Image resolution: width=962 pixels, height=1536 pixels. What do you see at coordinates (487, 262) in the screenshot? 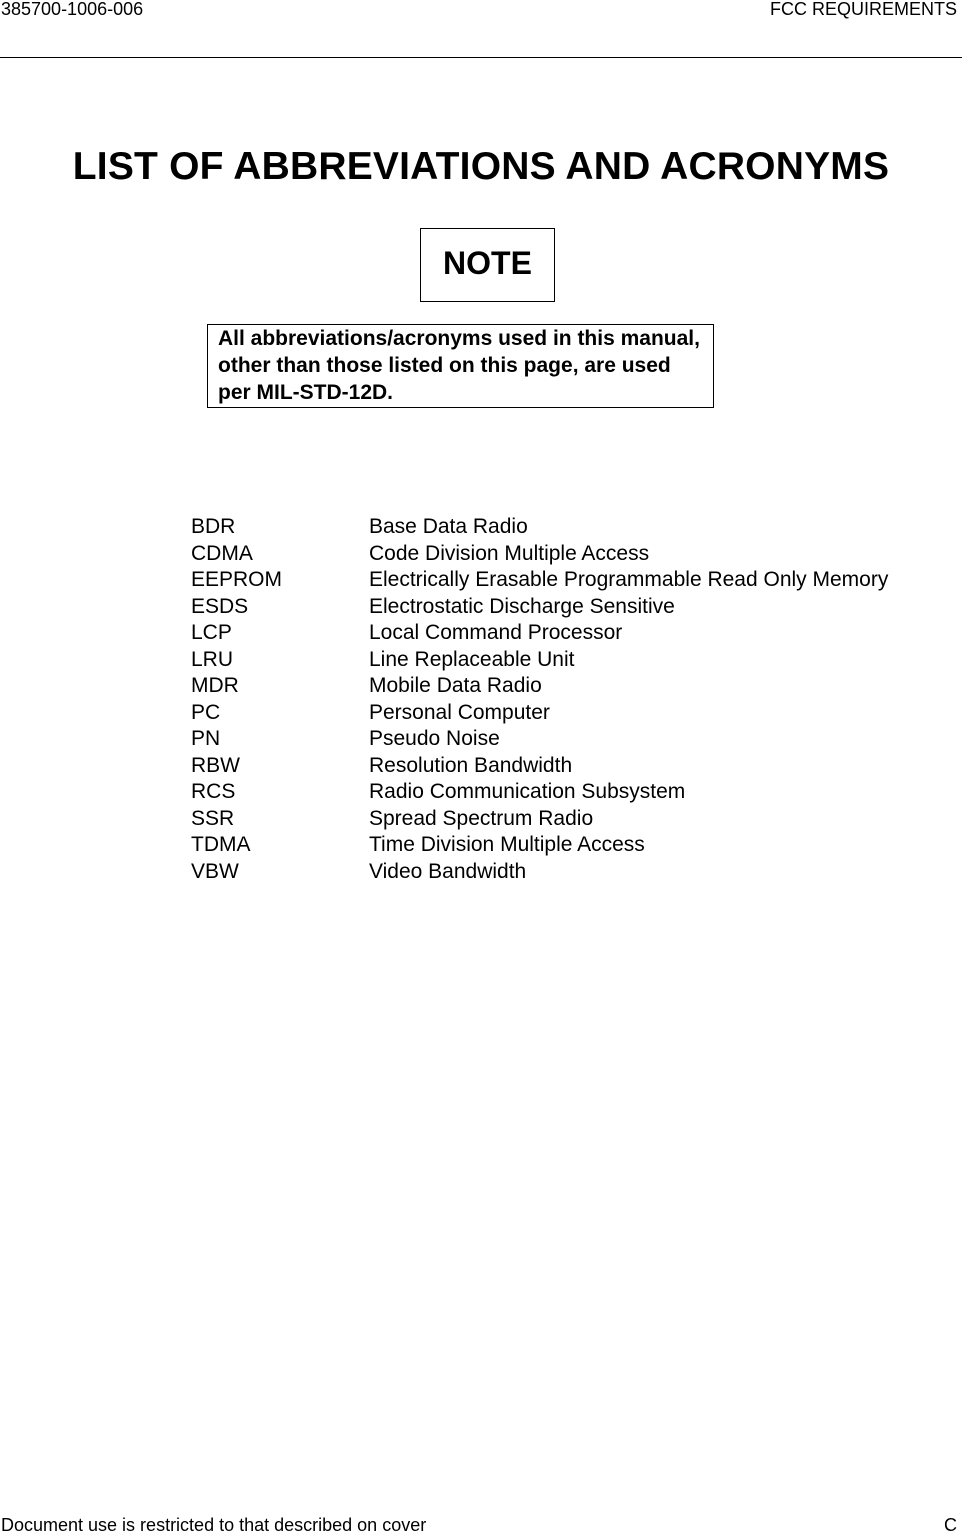
I see `note-label: NOTE` at bounding box center [487, 262].